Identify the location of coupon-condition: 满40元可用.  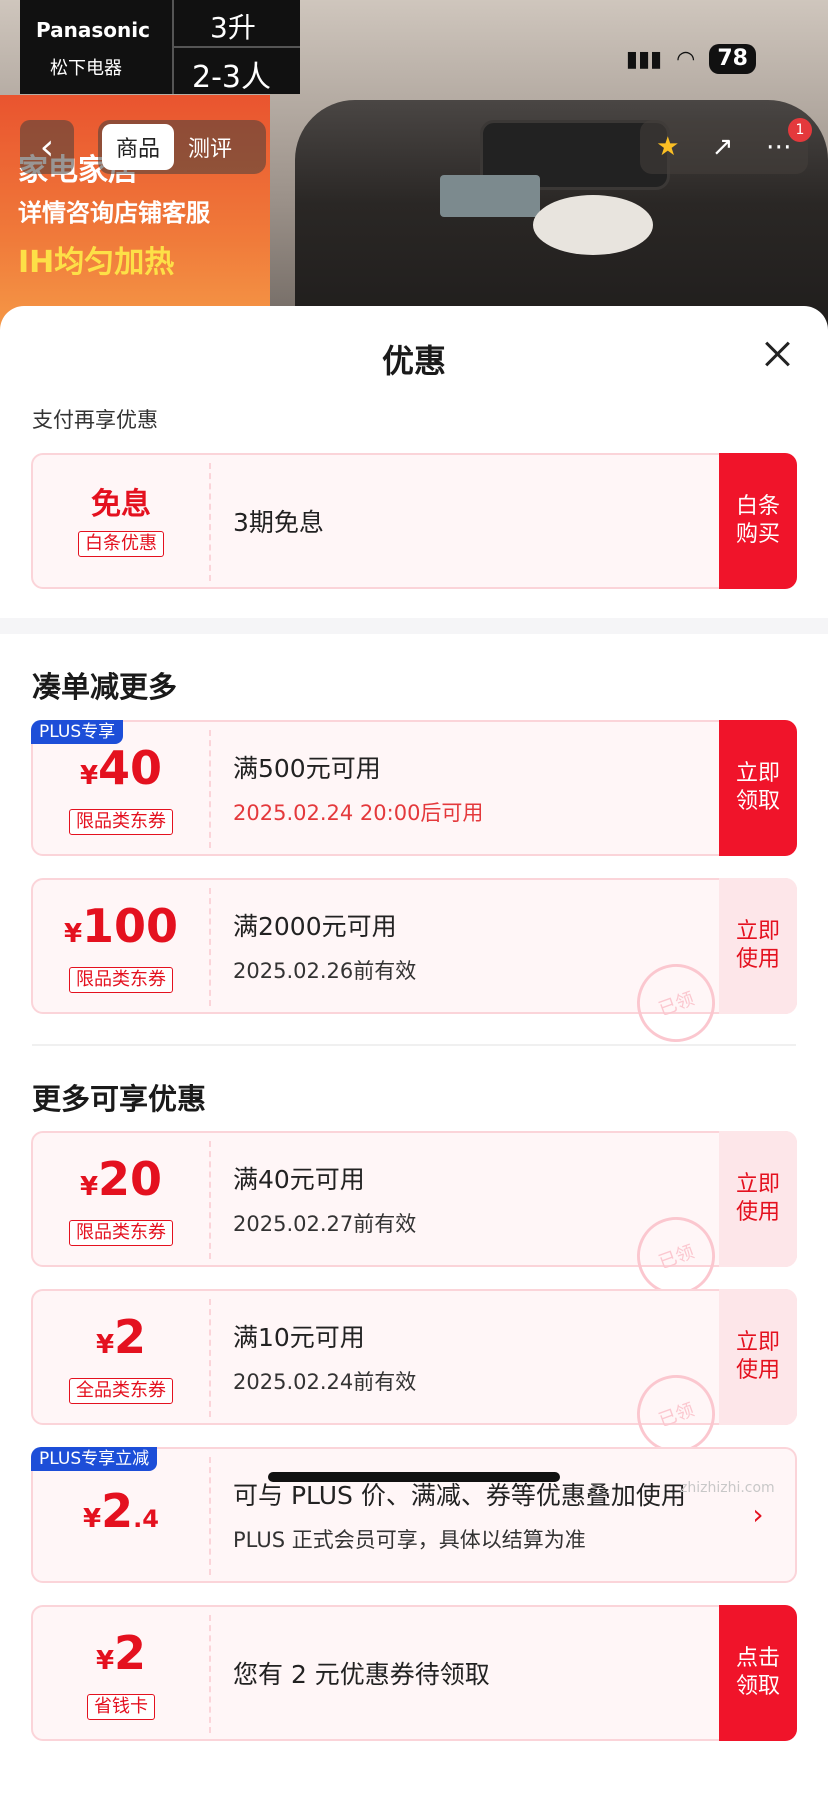
(299, 1179).